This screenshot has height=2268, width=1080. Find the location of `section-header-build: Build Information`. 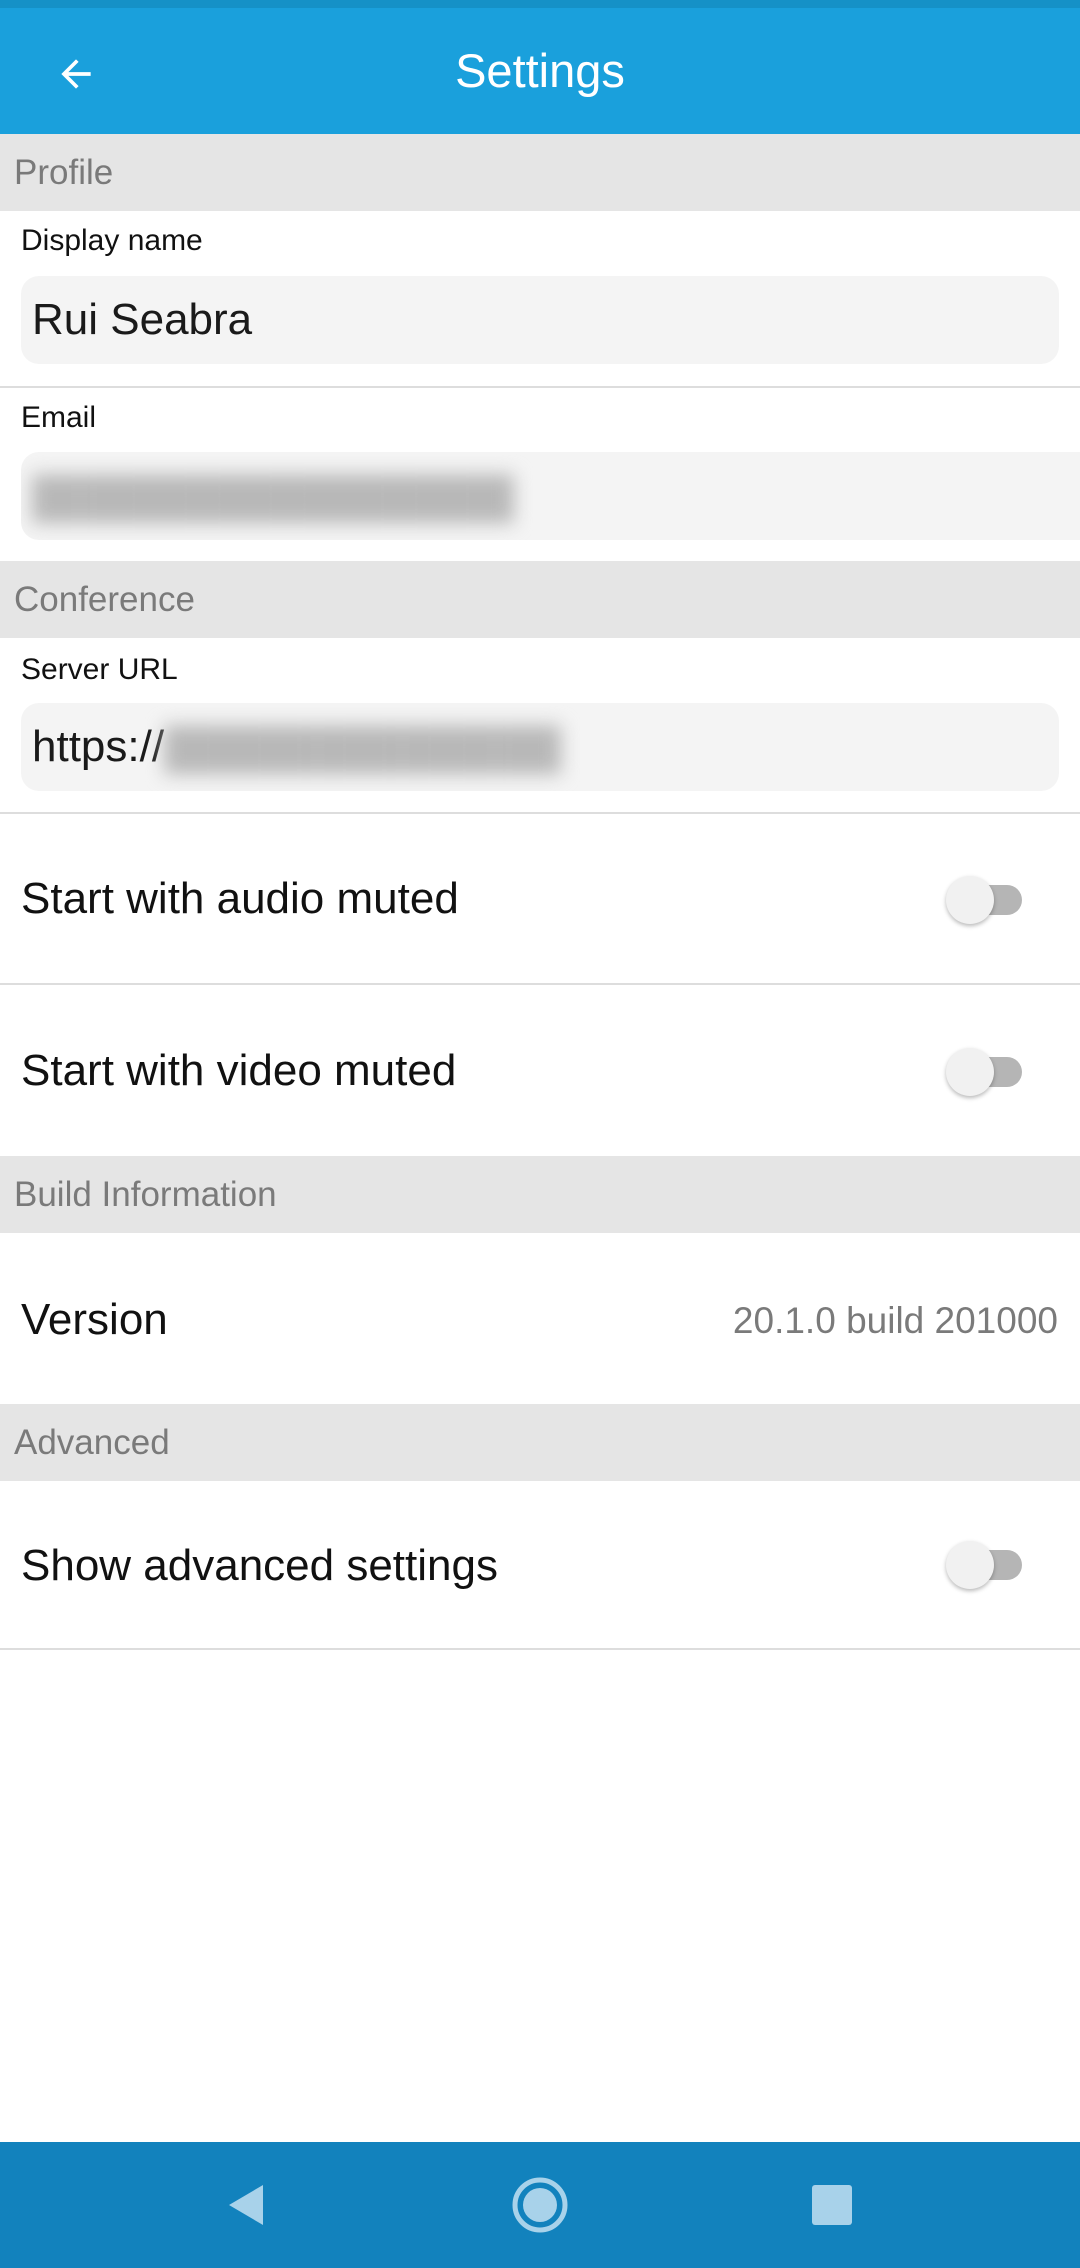

section-header-build: Build Information is located at coordinates (540, 1194).